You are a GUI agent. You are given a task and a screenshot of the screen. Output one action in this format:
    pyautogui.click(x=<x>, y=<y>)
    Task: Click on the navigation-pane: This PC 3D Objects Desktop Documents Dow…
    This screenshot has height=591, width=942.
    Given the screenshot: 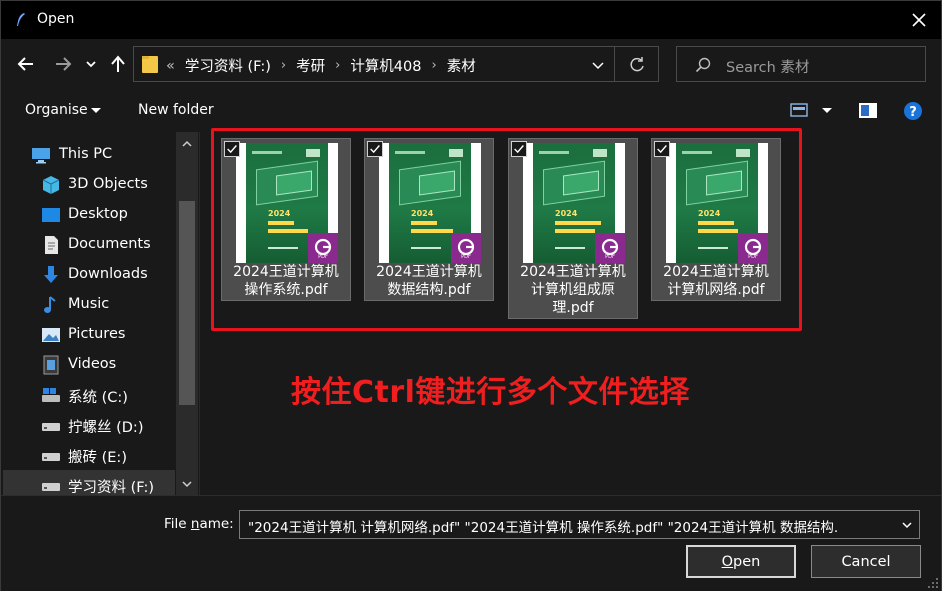 What is the action you would take?
    pyautogui.click(x=100, y=313)
    